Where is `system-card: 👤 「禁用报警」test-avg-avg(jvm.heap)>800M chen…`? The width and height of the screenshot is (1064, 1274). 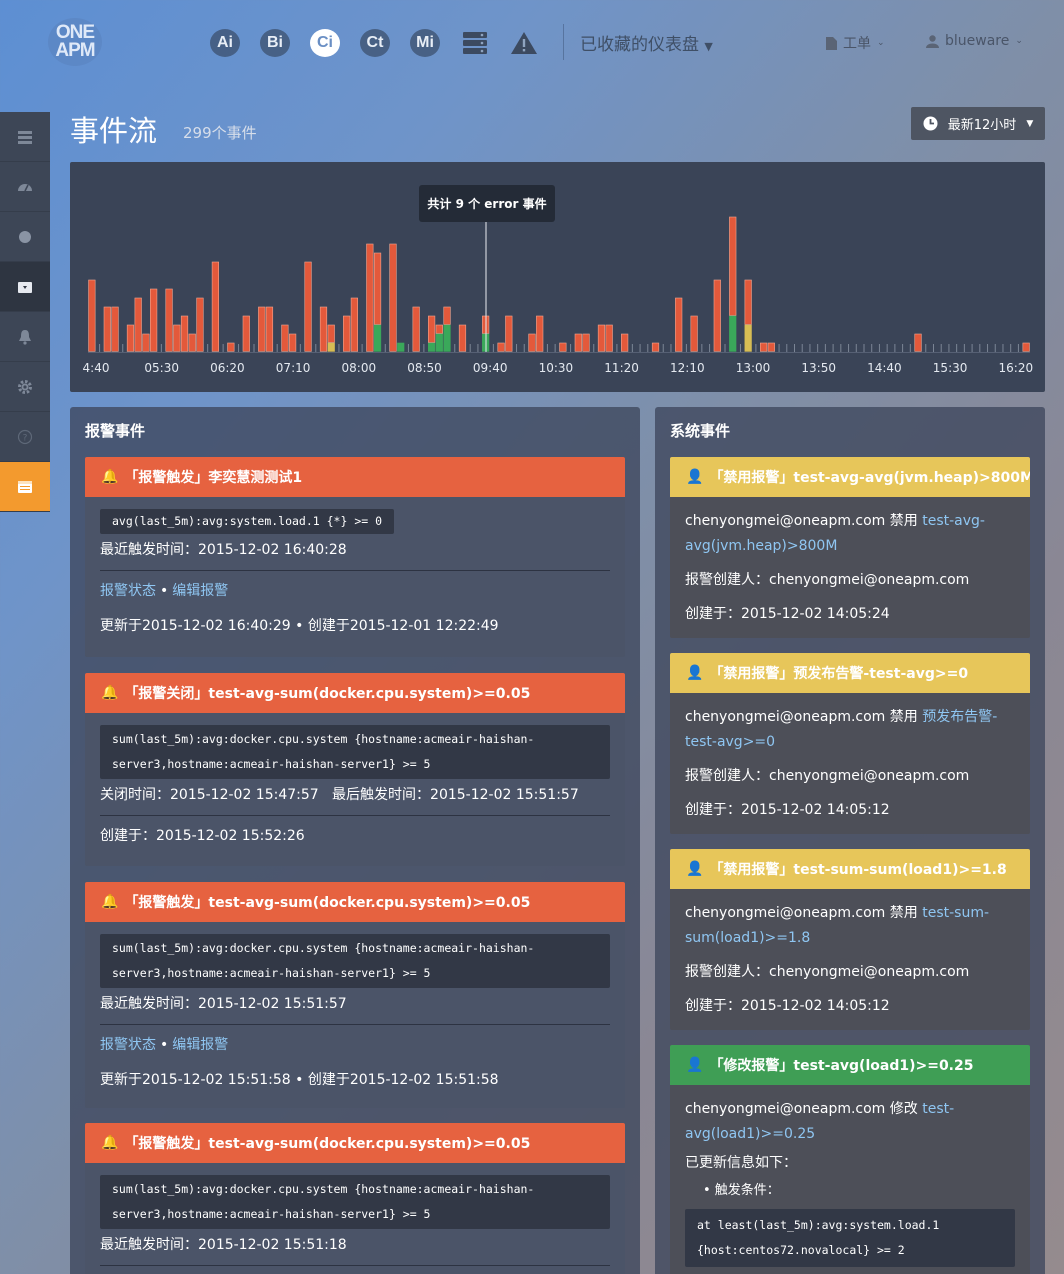 system-card: 👤 「禁用报警」test-avg-avg(jvm.heap)>800M chen… is located at coordinates (850, 547).